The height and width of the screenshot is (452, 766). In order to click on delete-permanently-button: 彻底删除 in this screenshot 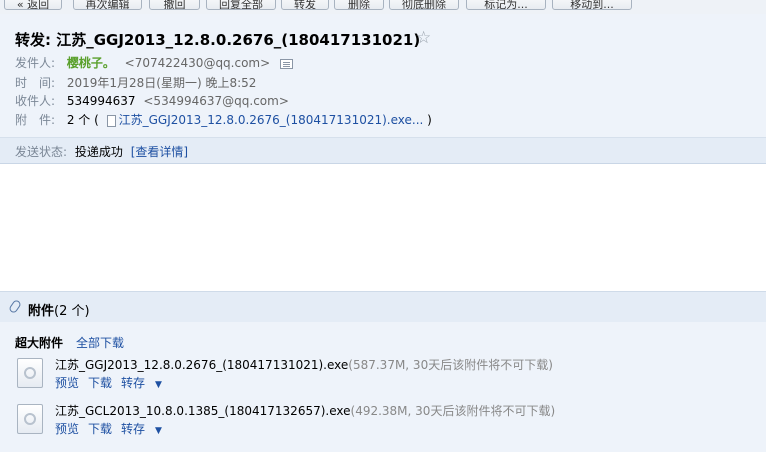, I will do `click(424, 5)`.